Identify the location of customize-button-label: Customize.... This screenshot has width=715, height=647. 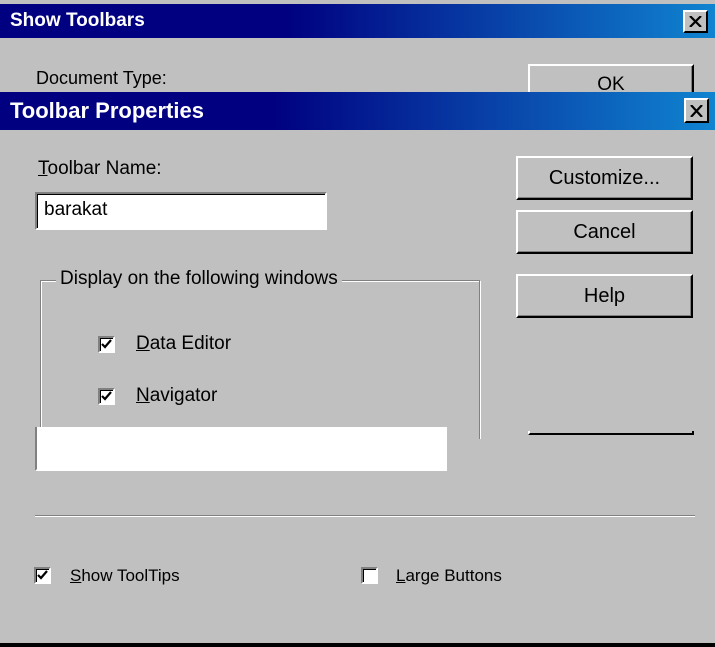
(604, 177).